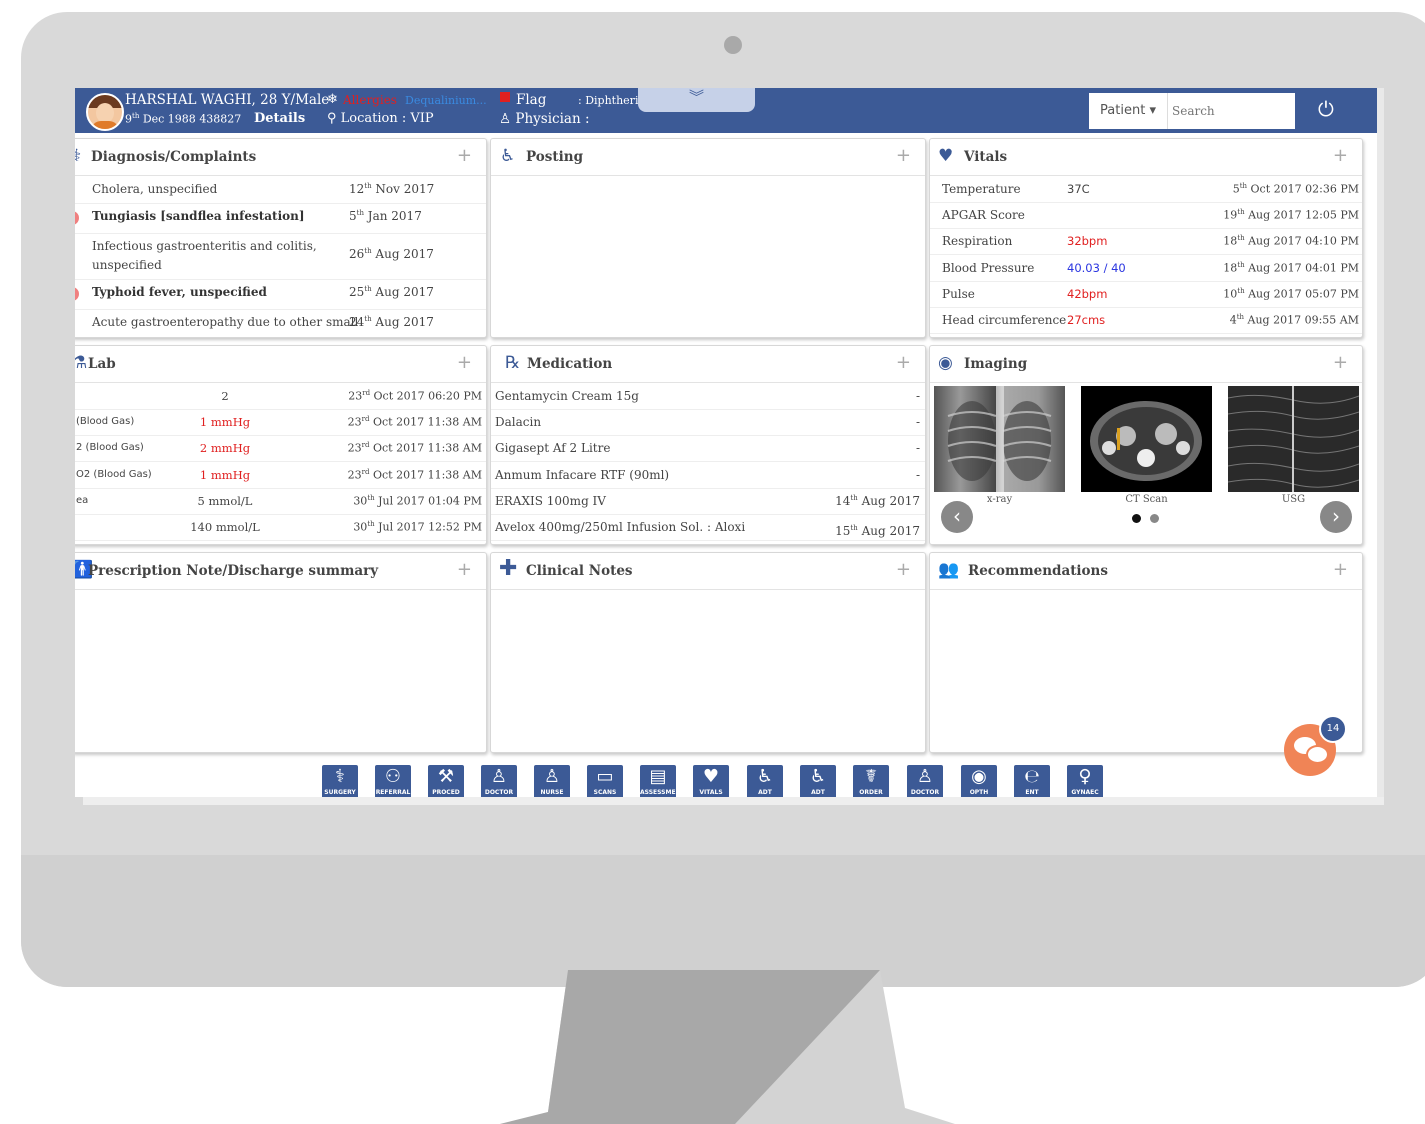  Describe the element at coordinates (464, 155) in the screenshot. I see `add-diagnosis-button: +` at that location.